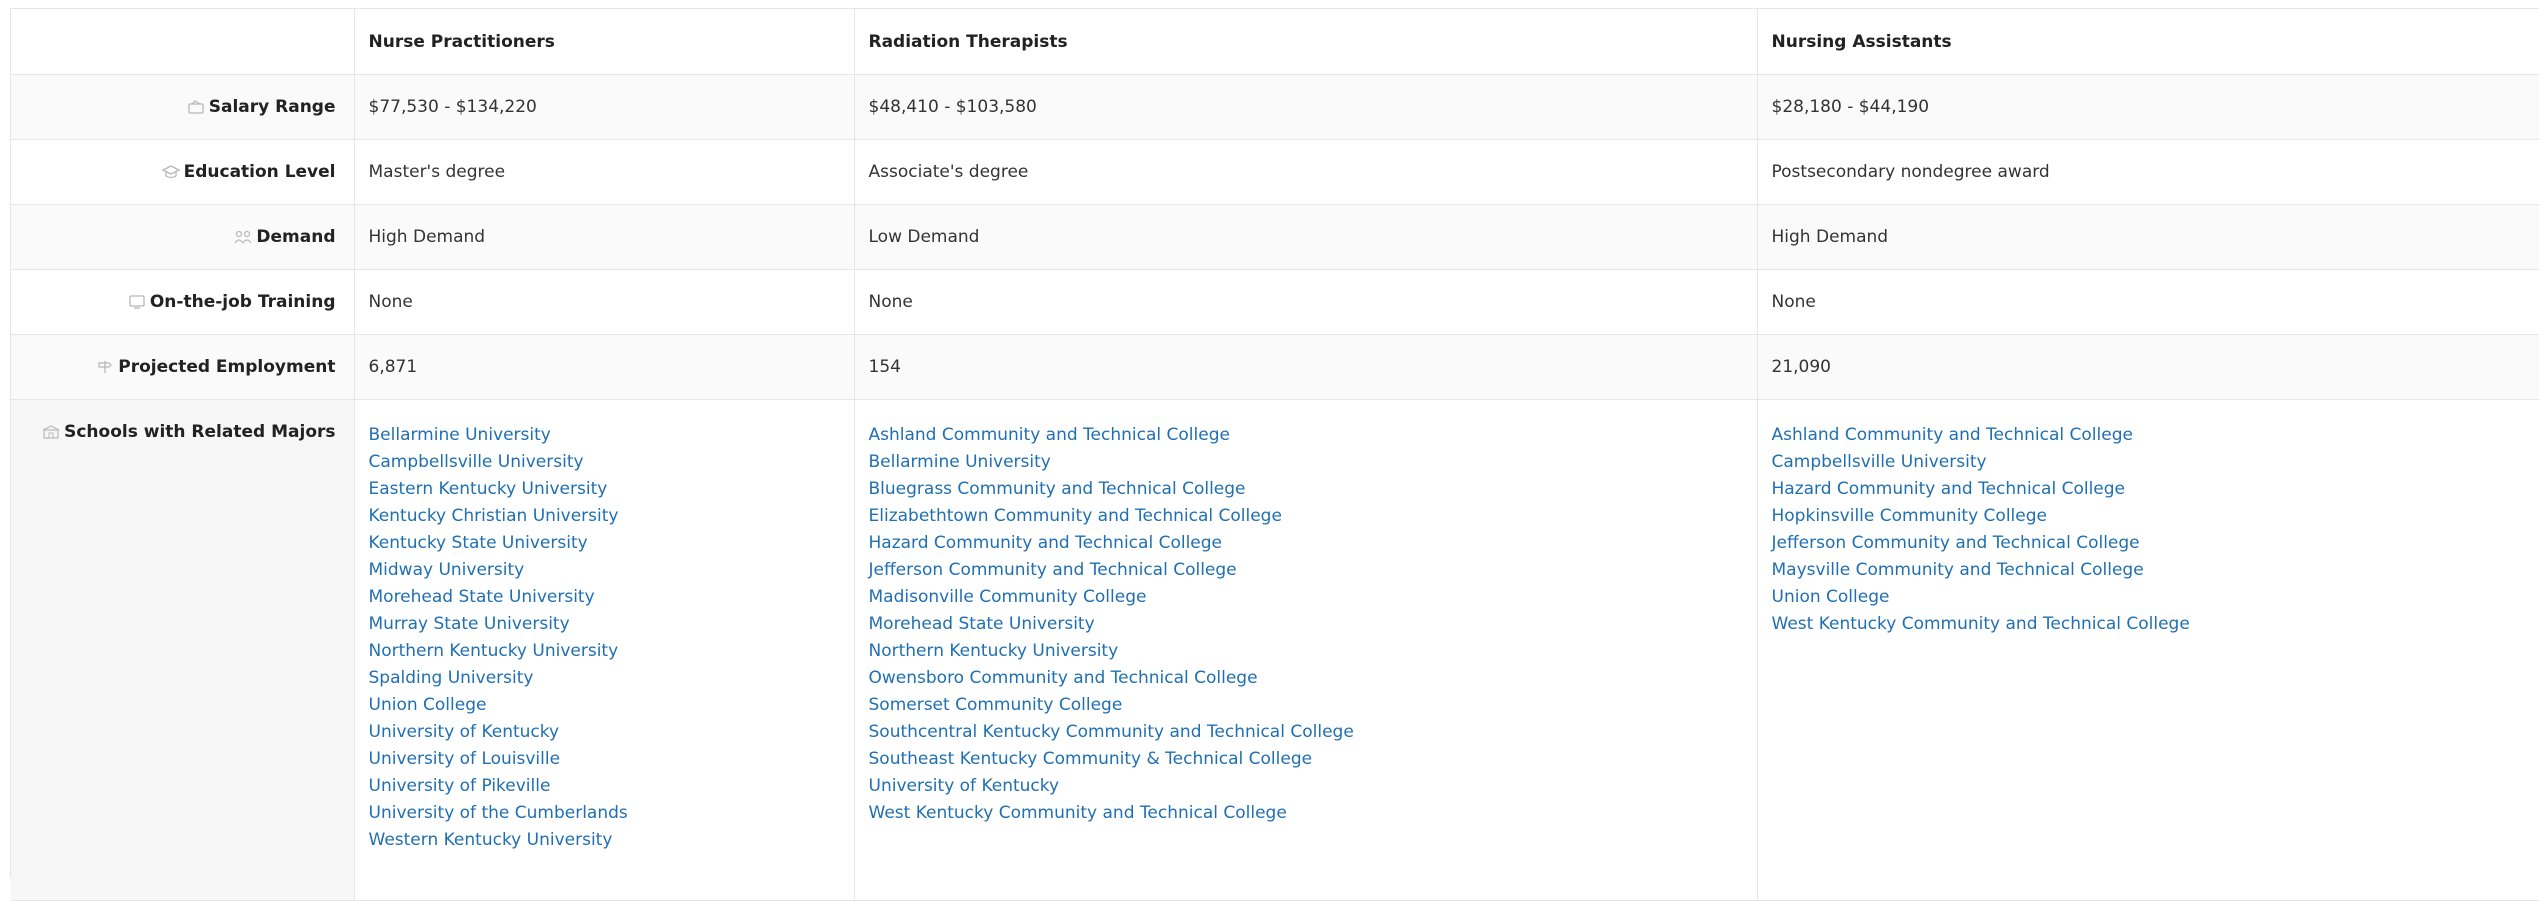 This screenshot has width=2539, height=901. I want to click on school-link: Madisonville Community College, so click(1008, 597).